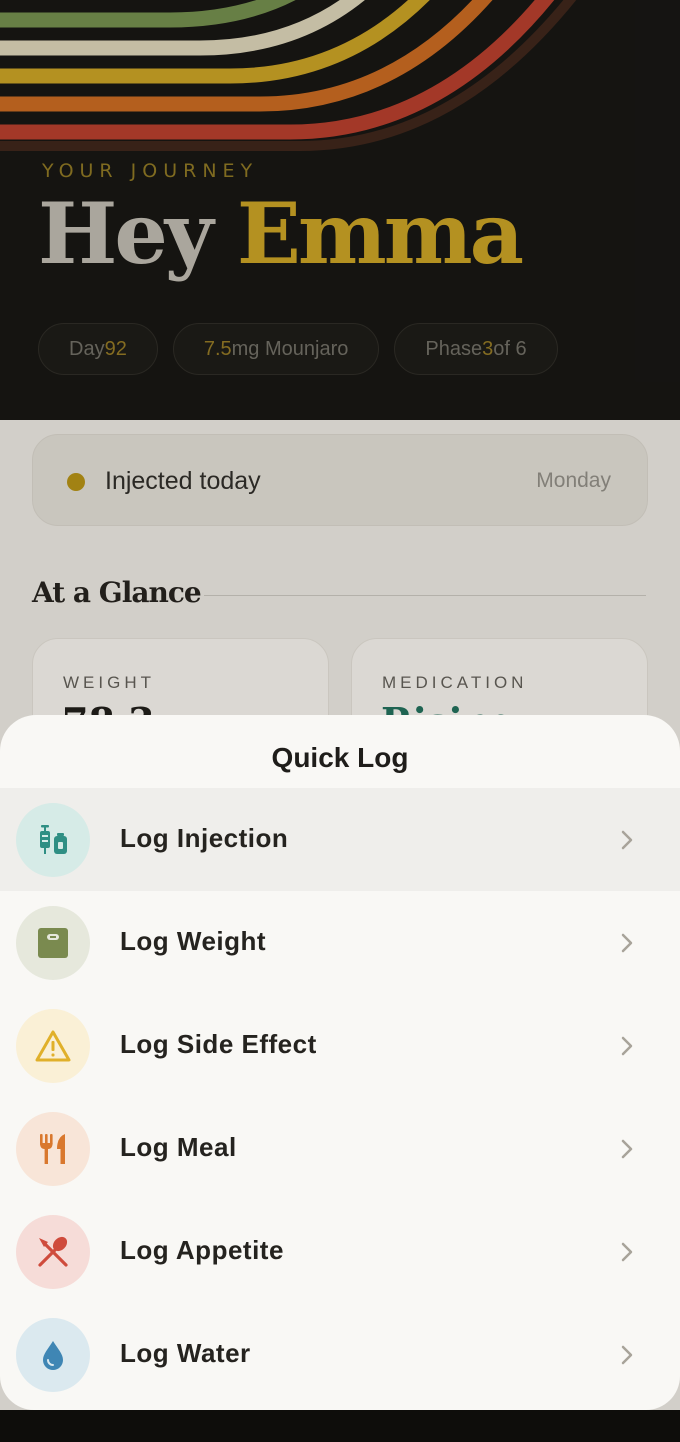 The width and height of the screenshot is (680, 1442). What do you see at coordinates (218, 1044) in the screenshot?
I see `log-side-effect-label: Log Side Effect` at bounding box center [218, 1044].